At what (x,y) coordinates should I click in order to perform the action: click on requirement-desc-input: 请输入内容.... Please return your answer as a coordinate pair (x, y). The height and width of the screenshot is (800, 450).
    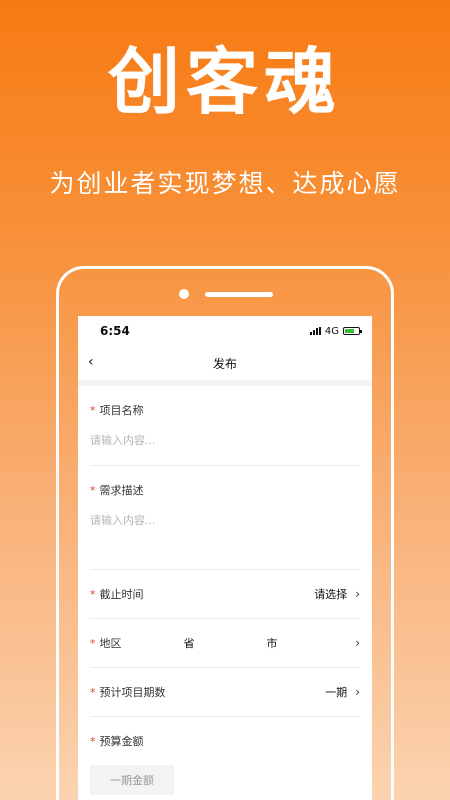
    Looking at the image, I should click on (225, 520).